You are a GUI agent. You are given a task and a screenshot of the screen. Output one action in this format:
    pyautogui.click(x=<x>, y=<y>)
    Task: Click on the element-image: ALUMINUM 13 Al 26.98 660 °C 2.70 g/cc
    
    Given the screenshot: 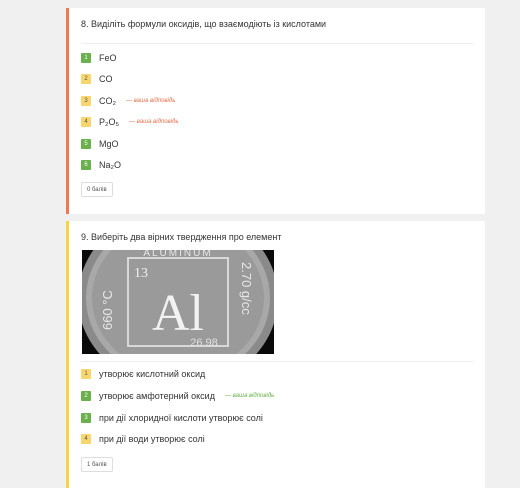 What is the action you would take?
    pyautogui.click(x=178, y=302)
    